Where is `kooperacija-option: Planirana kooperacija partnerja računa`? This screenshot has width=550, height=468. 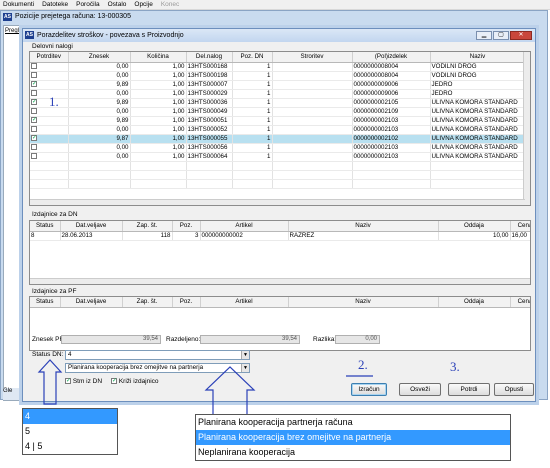 kooperacija-option: Planirana kooperacija partnerja računa is located at coordinates (353, 422).